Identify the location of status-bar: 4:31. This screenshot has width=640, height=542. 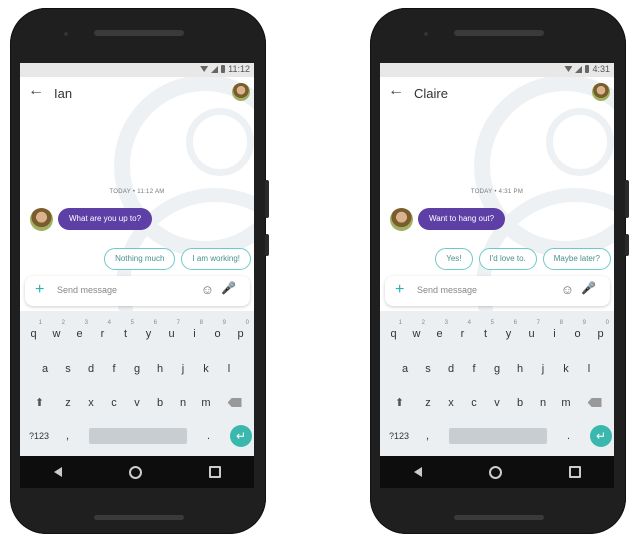
(497, 70).